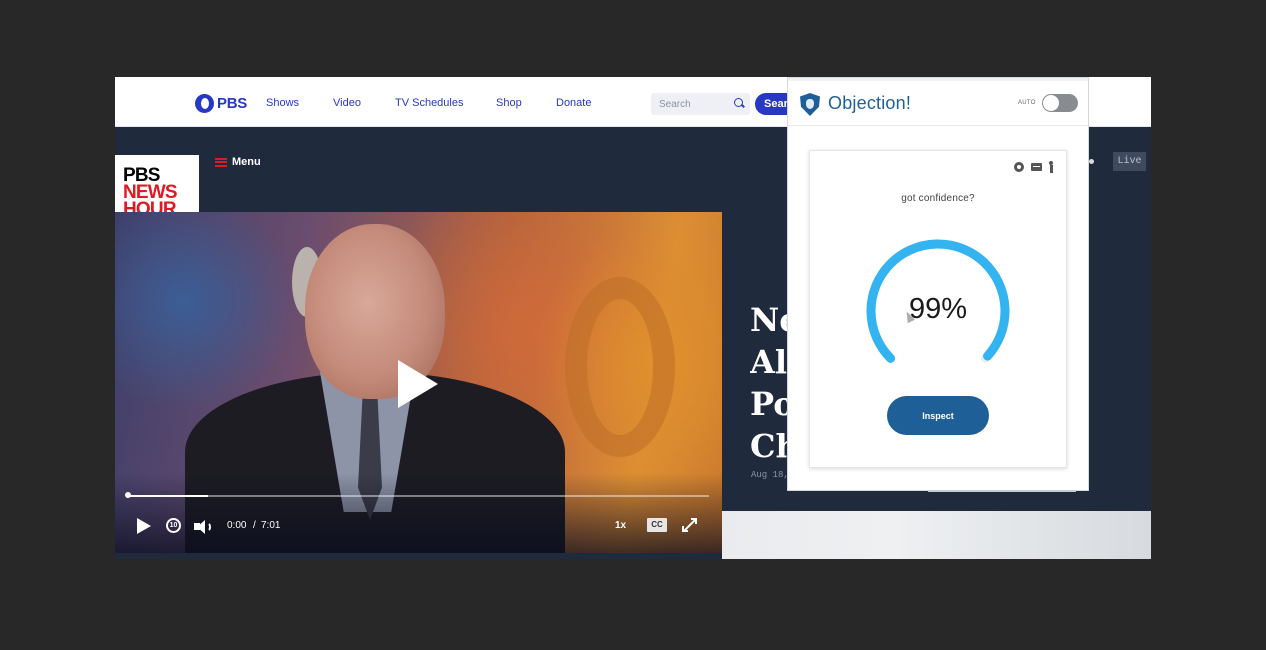 This screenshot has height=650, width=1266. I want to click on live-button: Live, so click(1129, 161).